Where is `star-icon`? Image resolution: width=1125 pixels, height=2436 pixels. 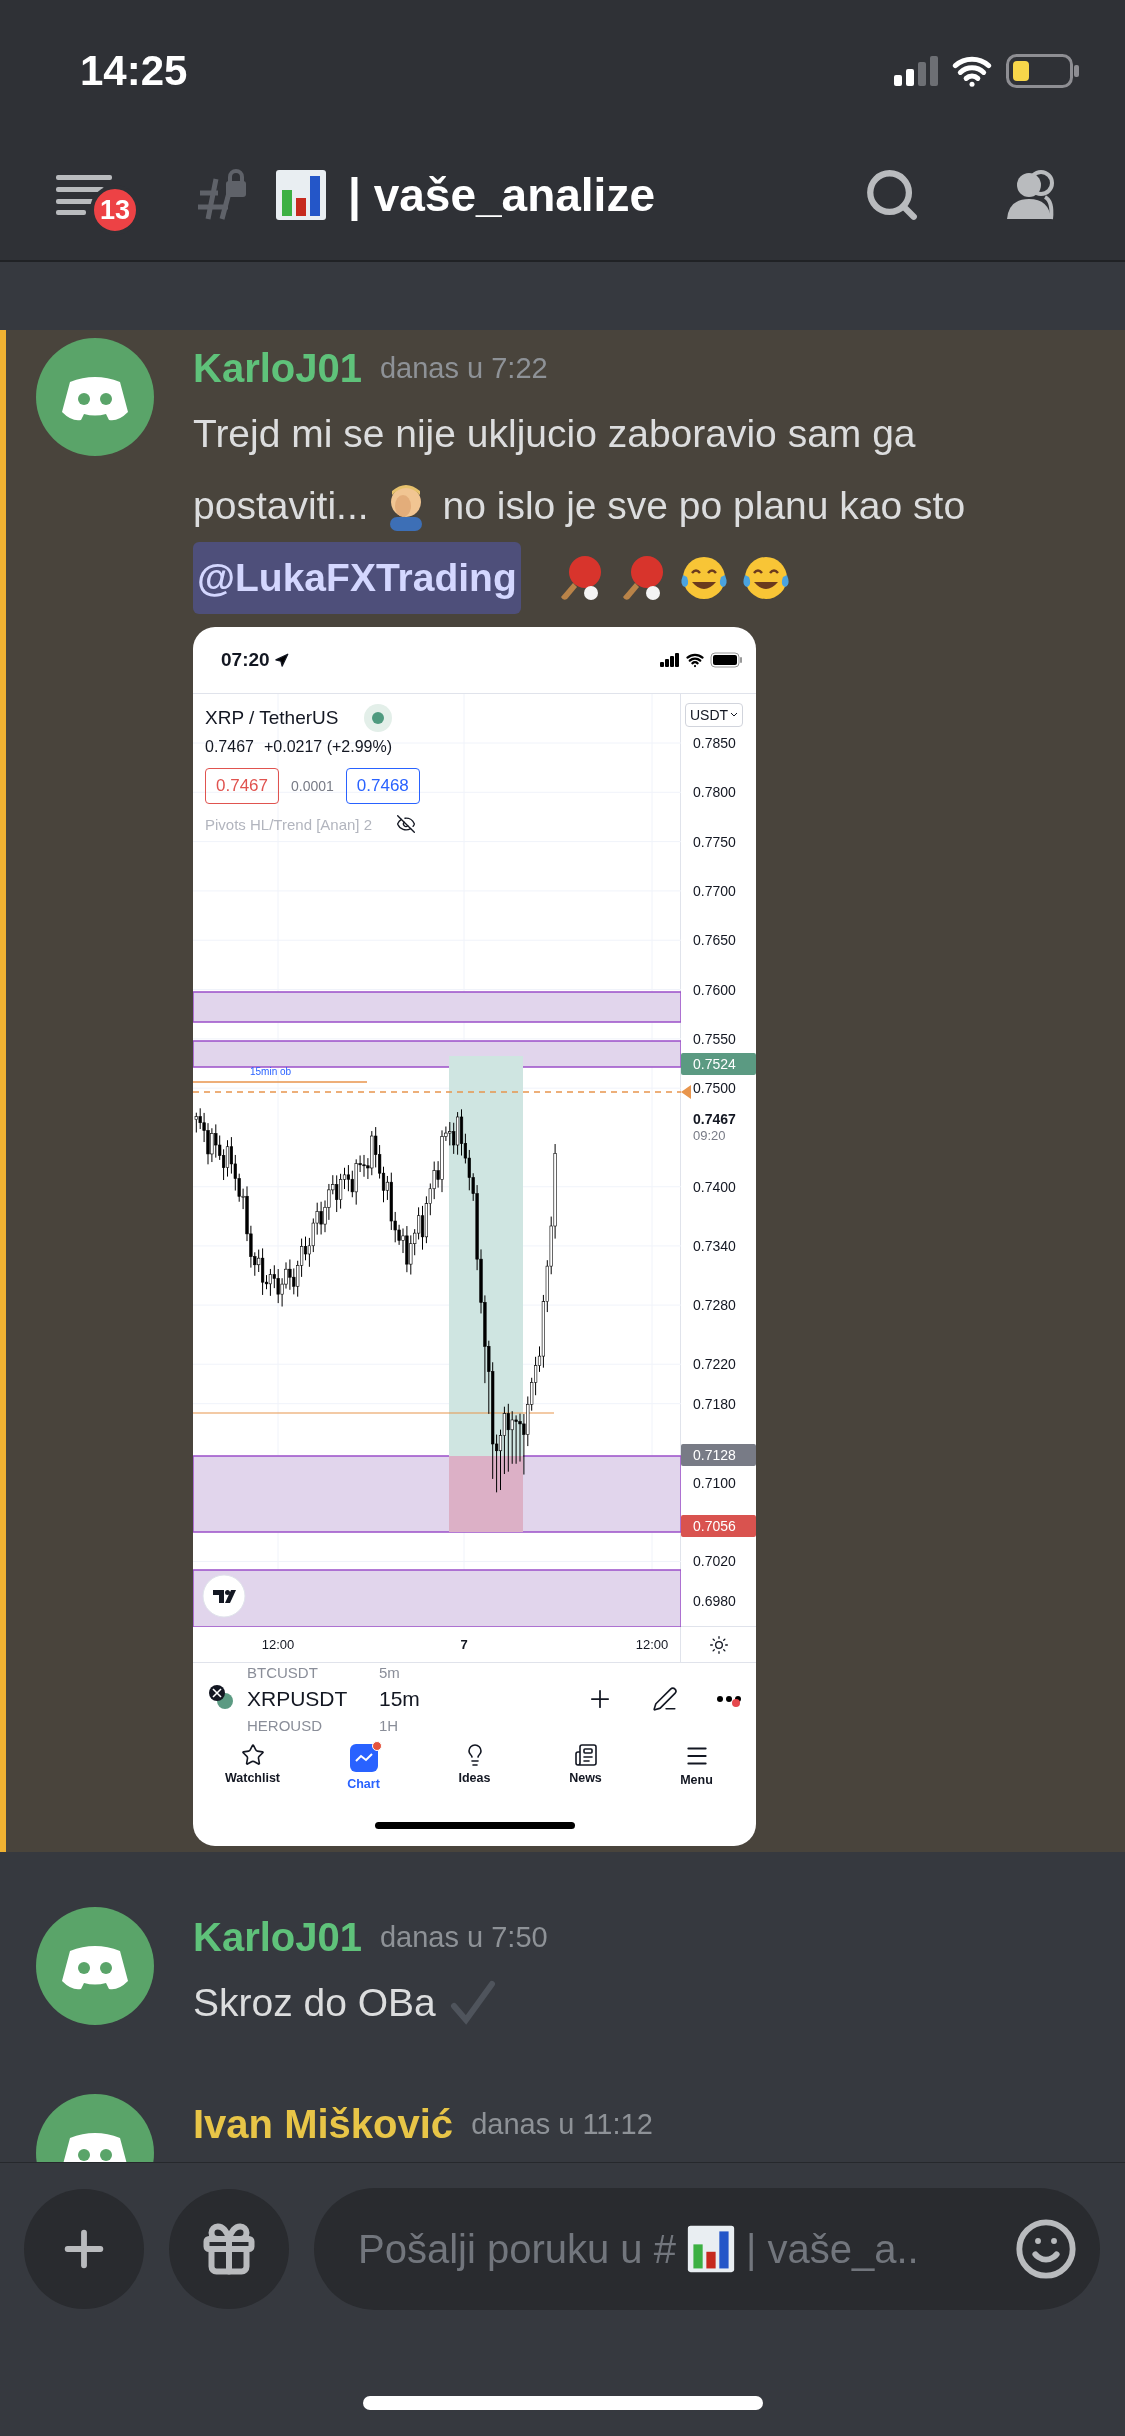
star-icon is located at coordinates (252, 1755).